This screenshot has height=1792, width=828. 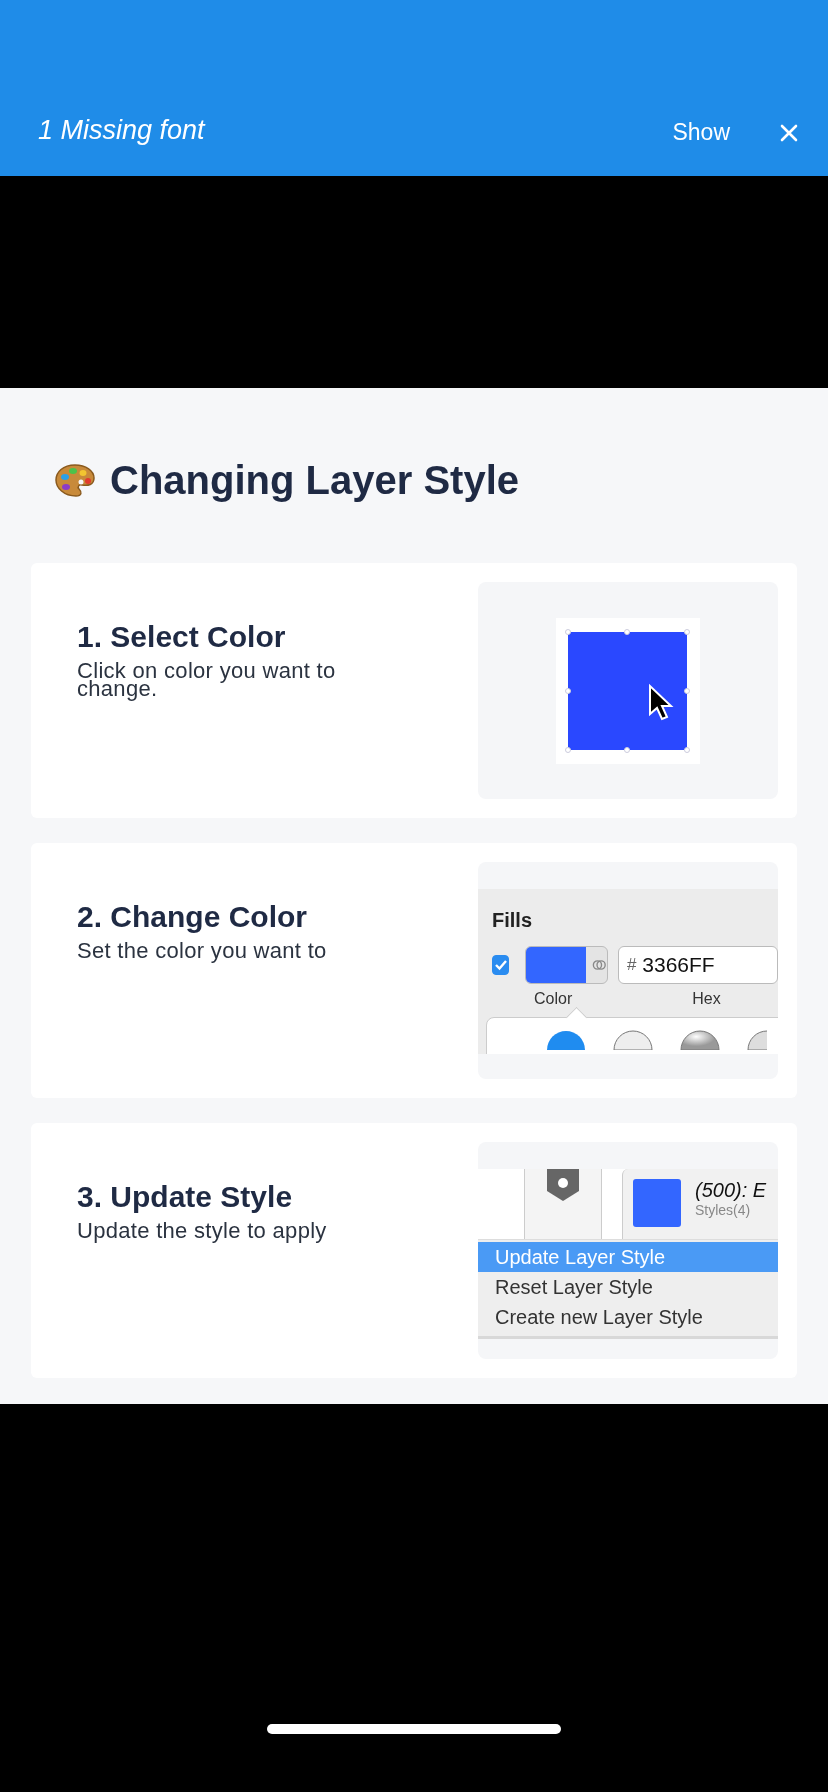 What do you see at coordinates (657, 1203) in the screenshot?
I see `style-swatch` at bounding box center [657, 1203].